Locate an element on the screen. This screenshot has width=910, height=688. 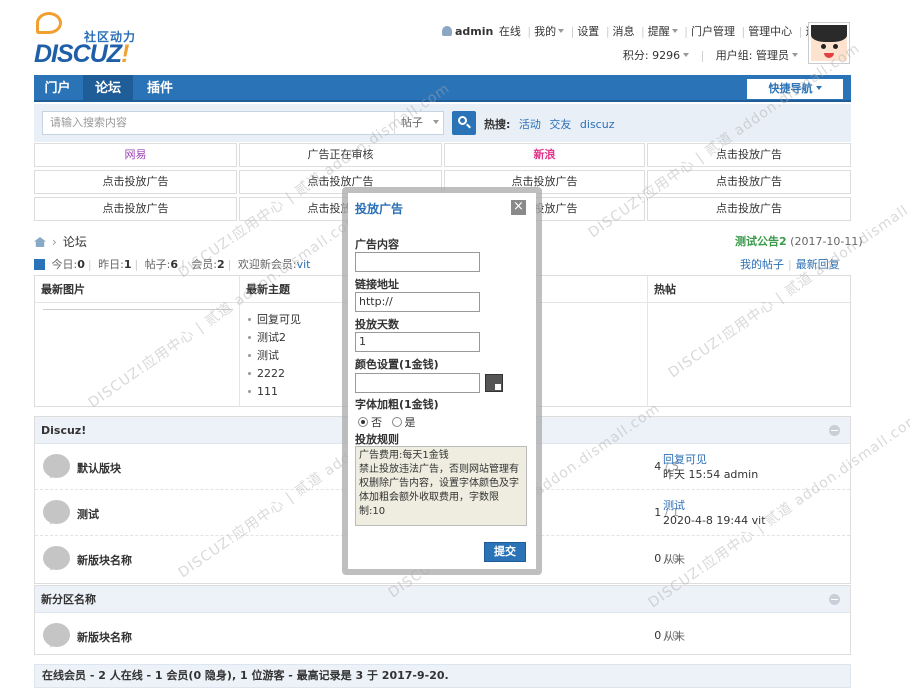
hot-posts-col: 热帖 is located at coordinates (749, 341).